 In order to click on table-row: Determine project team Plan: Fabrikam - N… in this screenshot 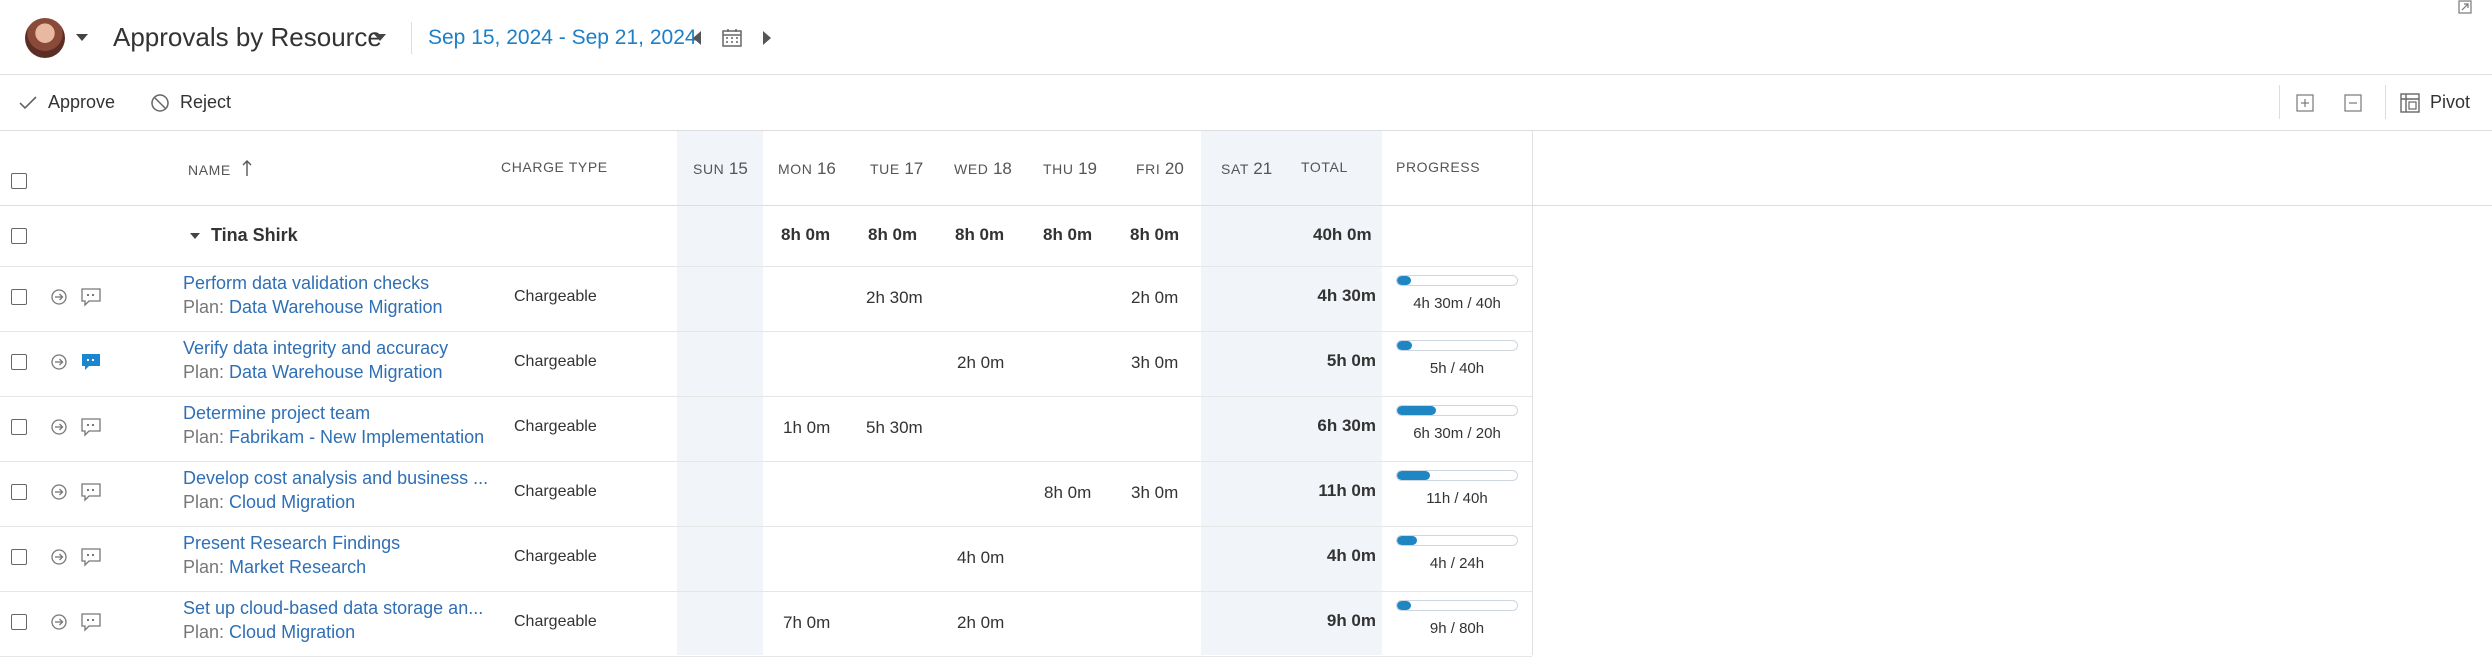, I will do `click(766, 429)`.